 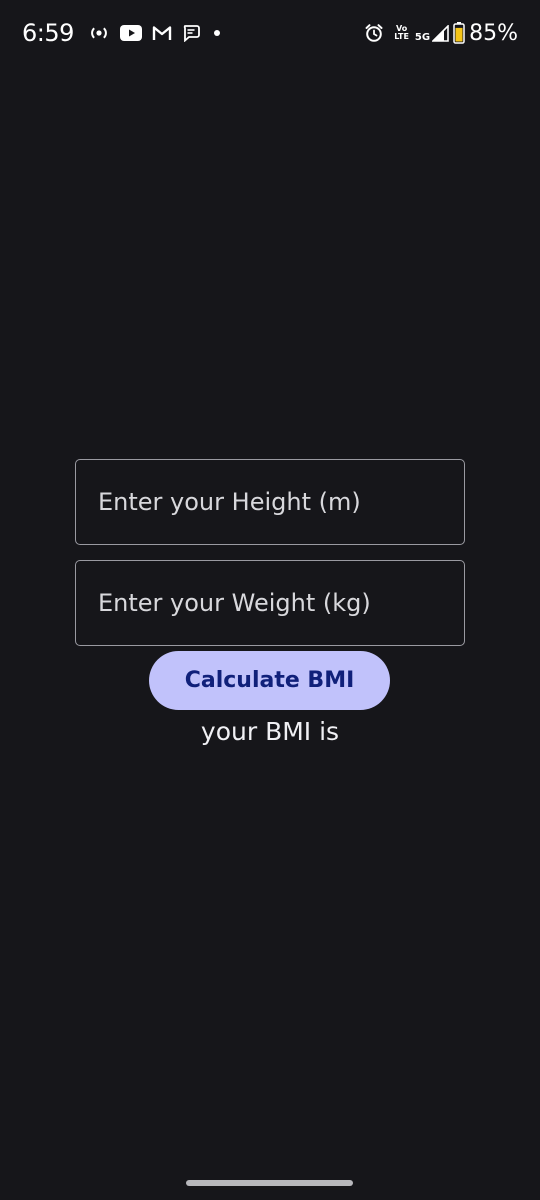 I want to click on weight-field, so click(x=270, y=603).